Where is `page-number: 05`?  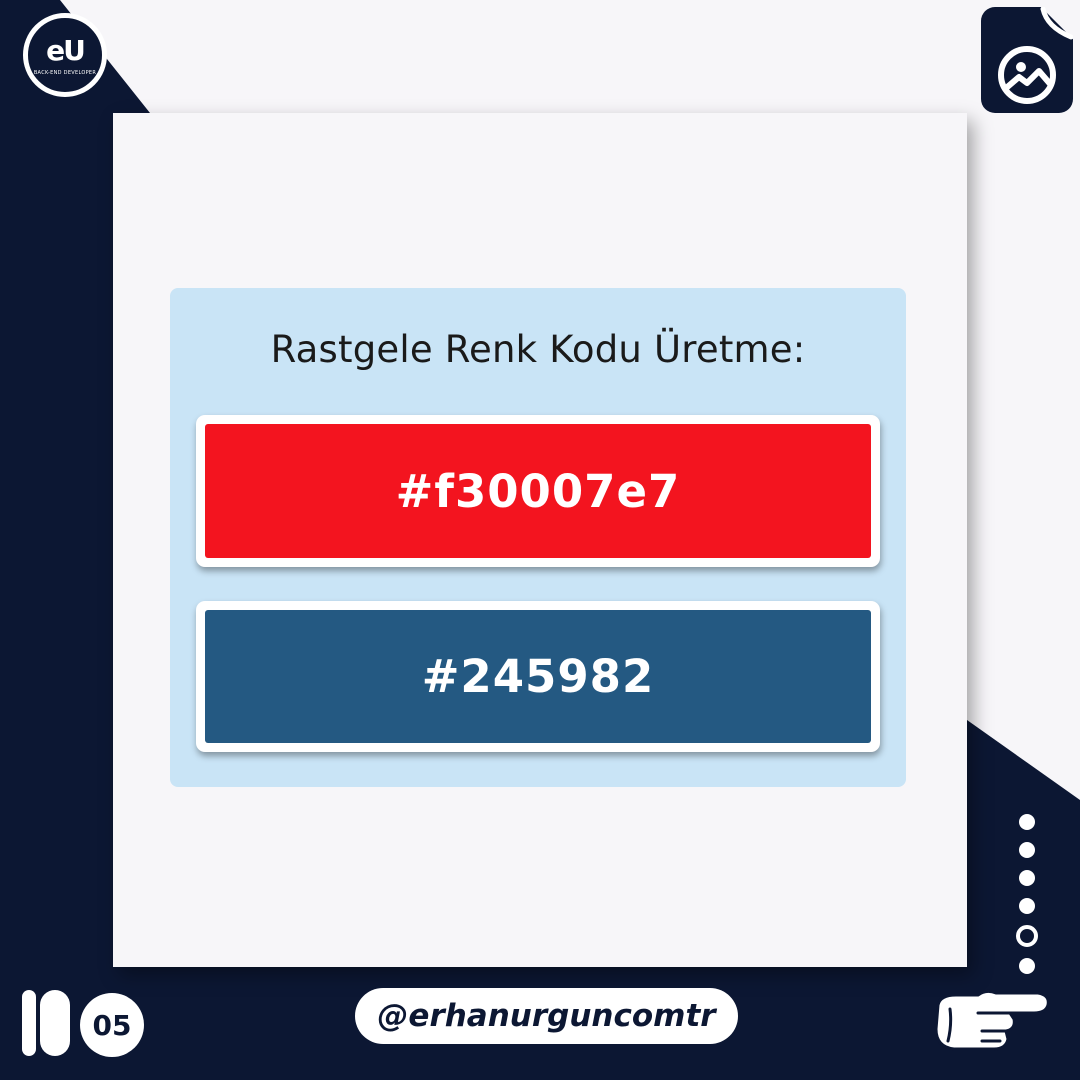
page-number: 05 is located at coordinates (112, 1025).